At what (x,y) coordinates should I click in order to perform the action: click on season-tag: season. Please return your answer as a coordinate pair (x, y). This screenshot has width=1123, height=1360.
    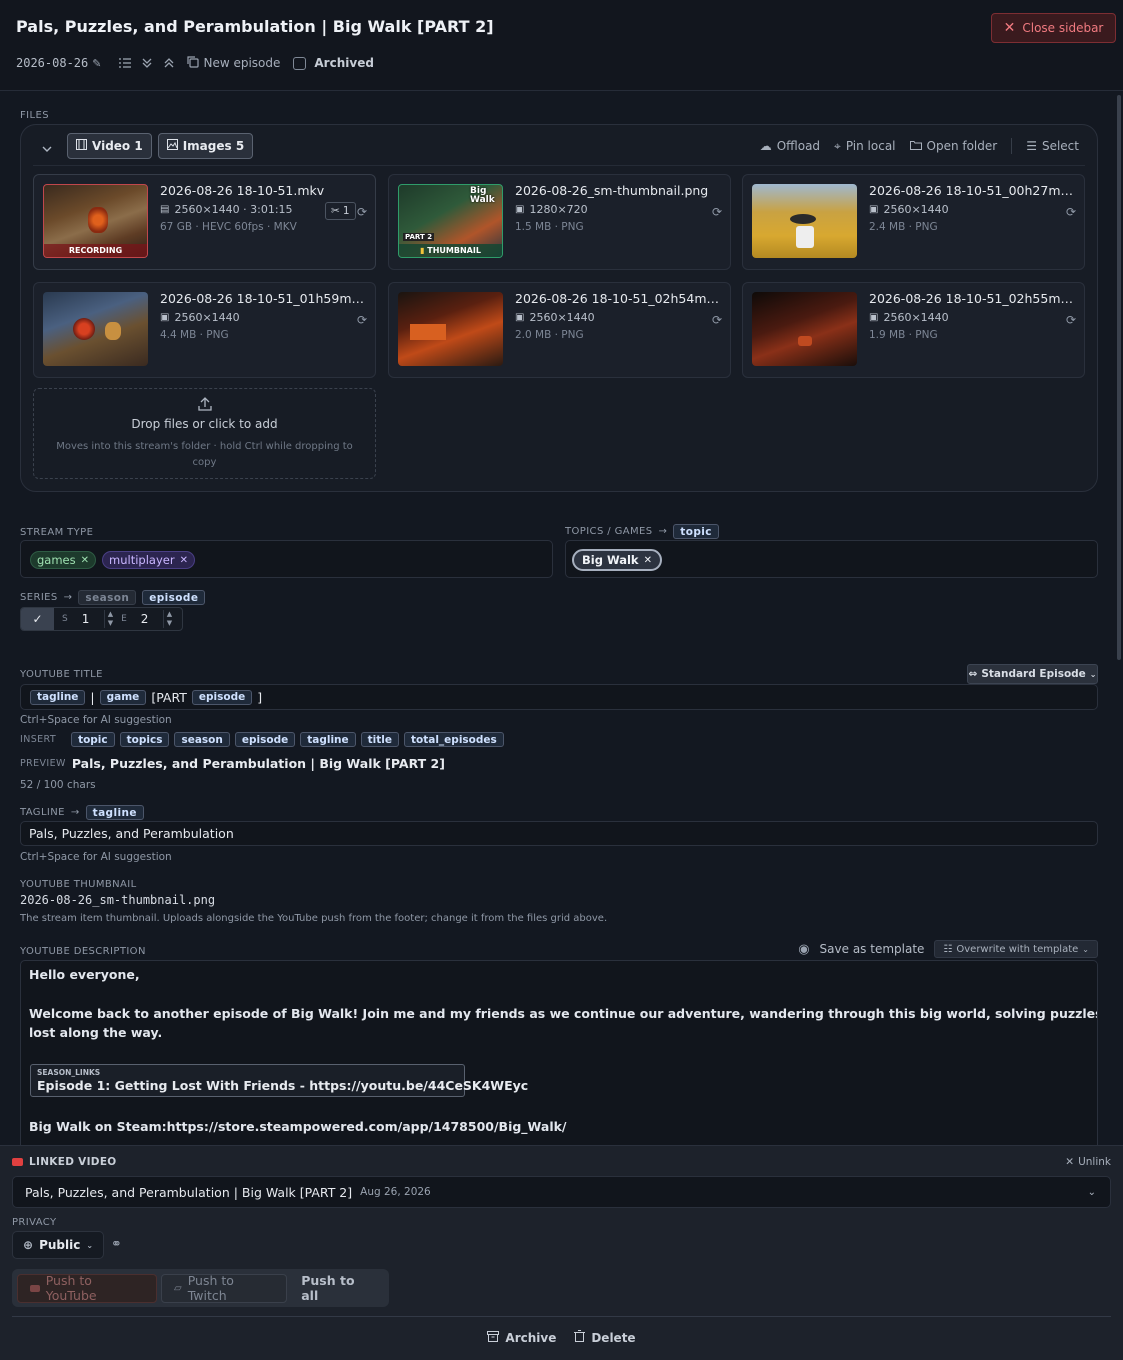
    Looking at the image, I should click on (107, 597).